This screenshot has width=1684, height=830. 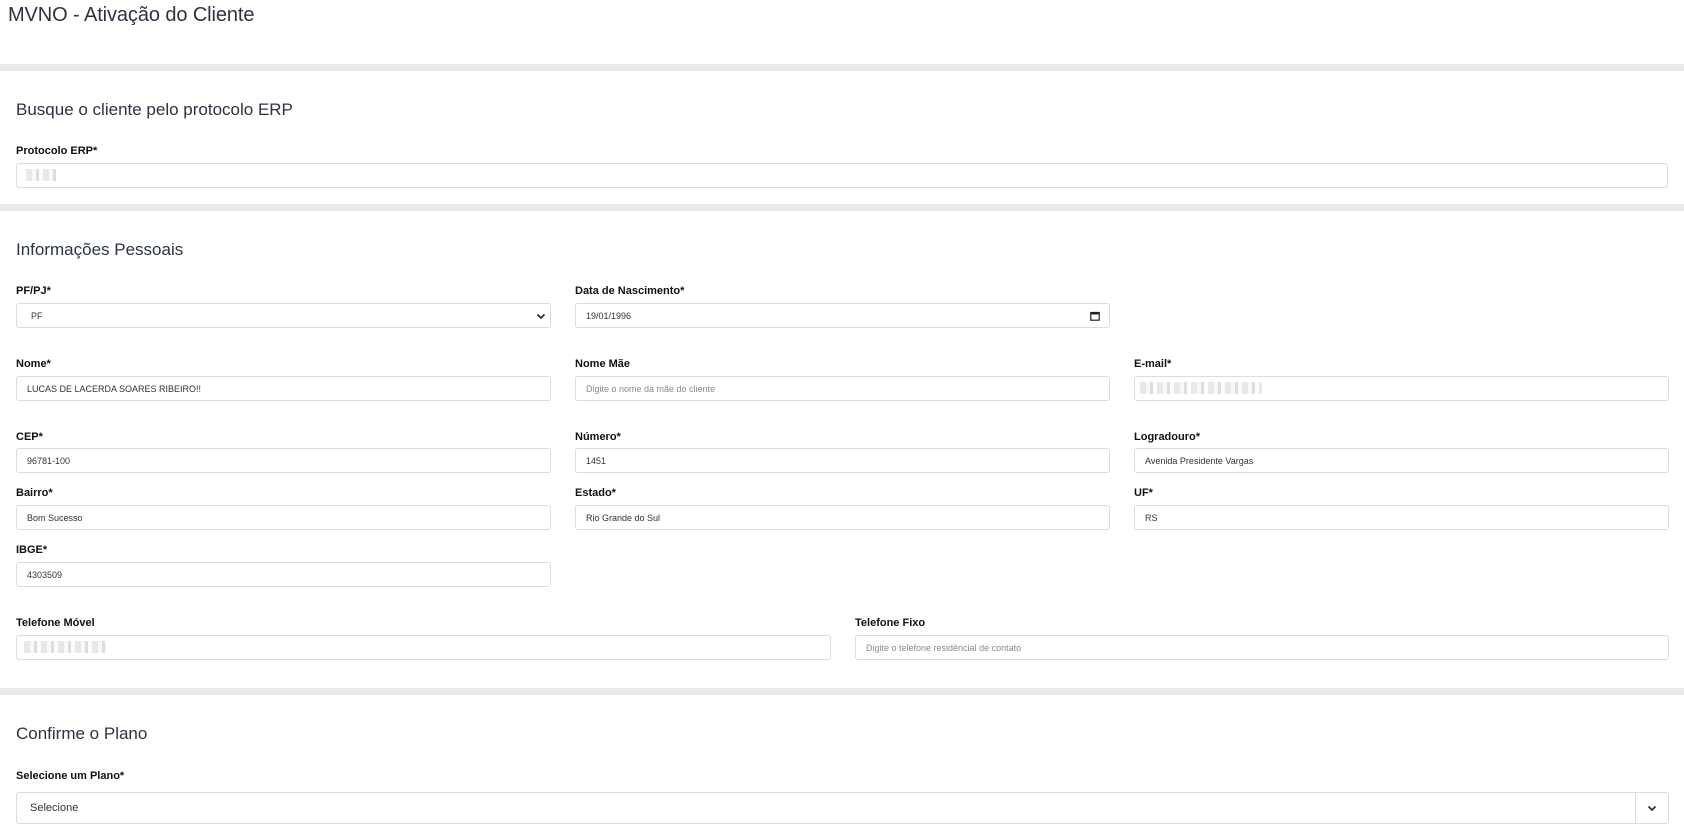 I want to click on page-title: MVNO - Ativação do Cliente, so click(x=131, y=15).